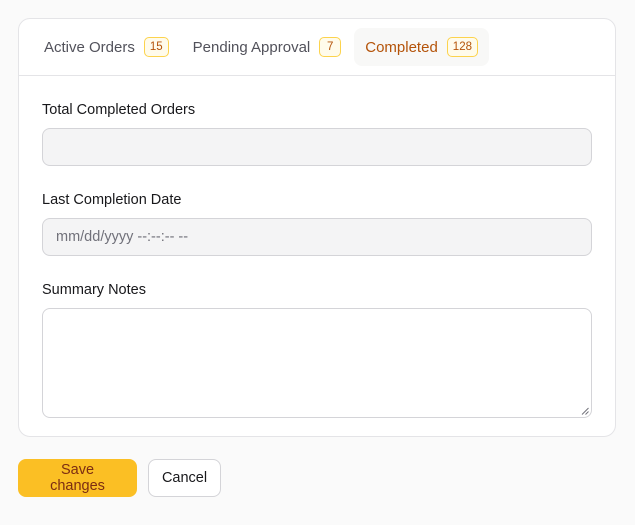 The image size is (635, 525). I want to click on tab-active-orders: Active Orders 15, so click(106, 47).